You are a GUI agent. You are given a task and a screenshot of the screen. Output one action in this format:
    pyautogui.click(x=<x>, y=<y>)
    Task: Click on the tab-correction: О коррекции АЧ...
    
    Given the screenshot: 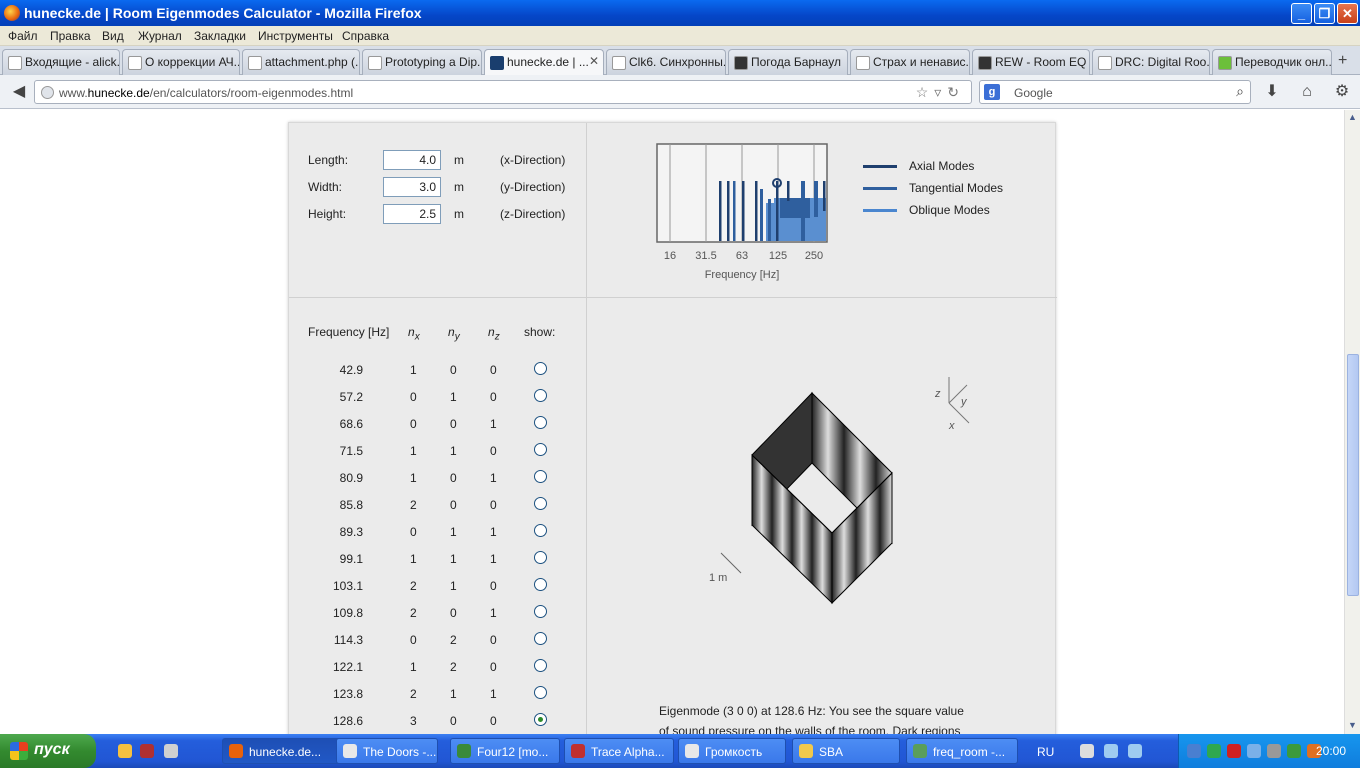 What is the action you would take?
    pyautogui.click(x=181, y=62)
    